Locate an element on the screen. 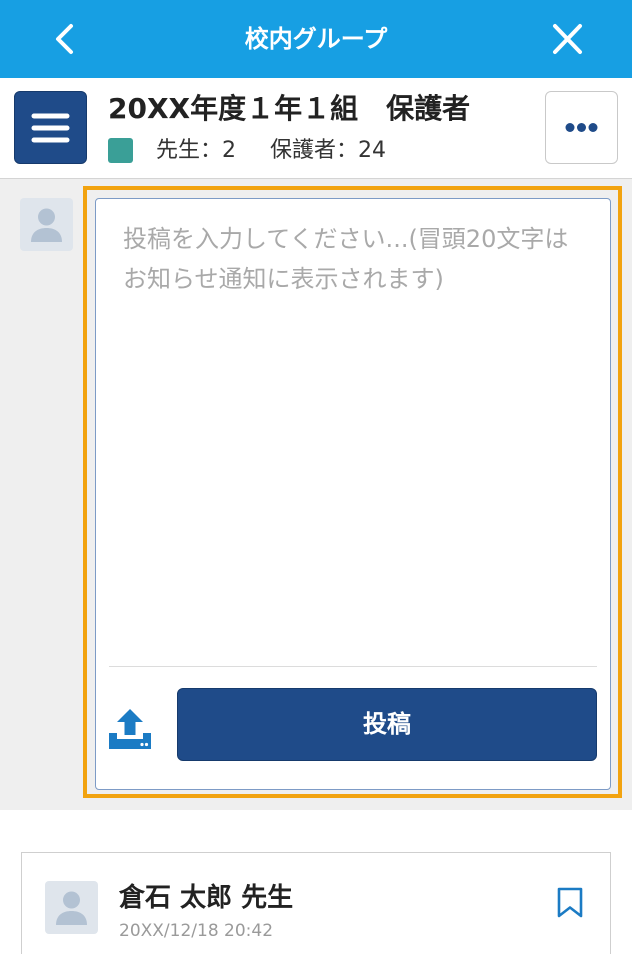 This screenshot has width=632, height=954. close-icon is located at coordinates (567, 39).